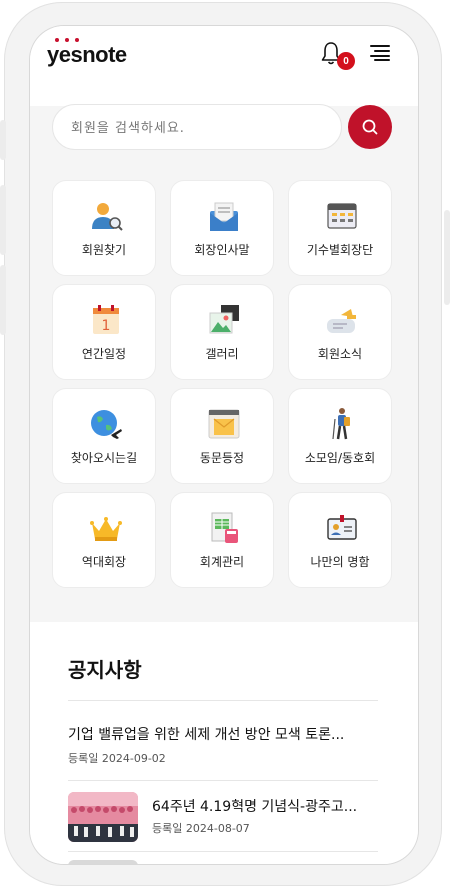 Image resolution: width=450 pixels, height=890 pixels. Describe the element at coordinates (346, 61) in the screenshot. I see `notification-badge: 0` at that location.